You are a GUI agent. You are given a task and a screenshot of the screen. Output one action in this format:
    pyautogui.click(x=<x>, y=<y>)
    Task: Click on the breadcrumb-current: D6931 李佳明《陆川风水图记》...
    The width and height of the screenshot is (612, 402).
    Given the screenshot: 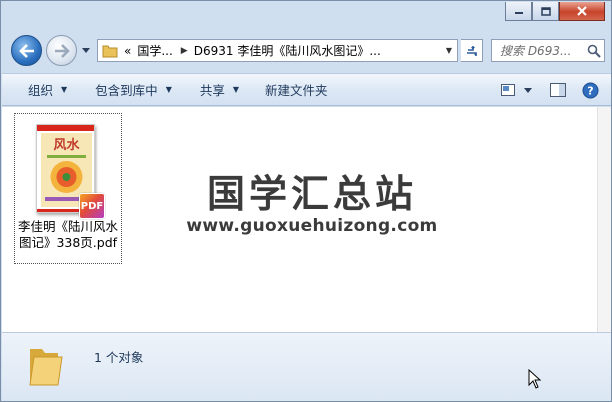 What is the action you would take?
    pyautogui.click(x=287, y=50)
    